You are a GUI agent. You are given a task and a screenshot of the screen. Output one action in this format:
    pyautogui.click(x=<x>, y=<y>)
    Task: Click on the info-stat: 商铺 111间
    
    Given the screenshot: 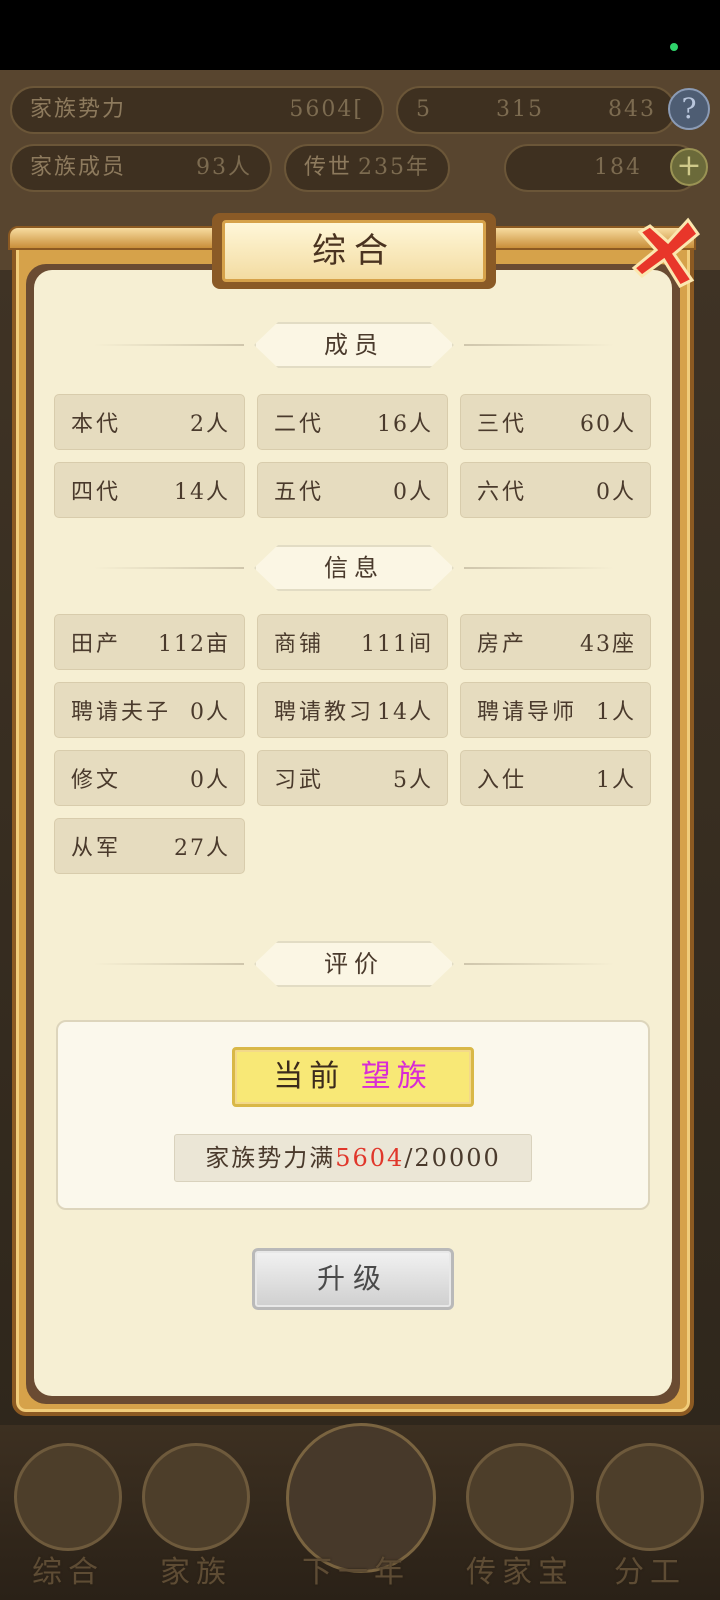 What is the action you would take?
    pyautogui.click(x=352, y=642)
    